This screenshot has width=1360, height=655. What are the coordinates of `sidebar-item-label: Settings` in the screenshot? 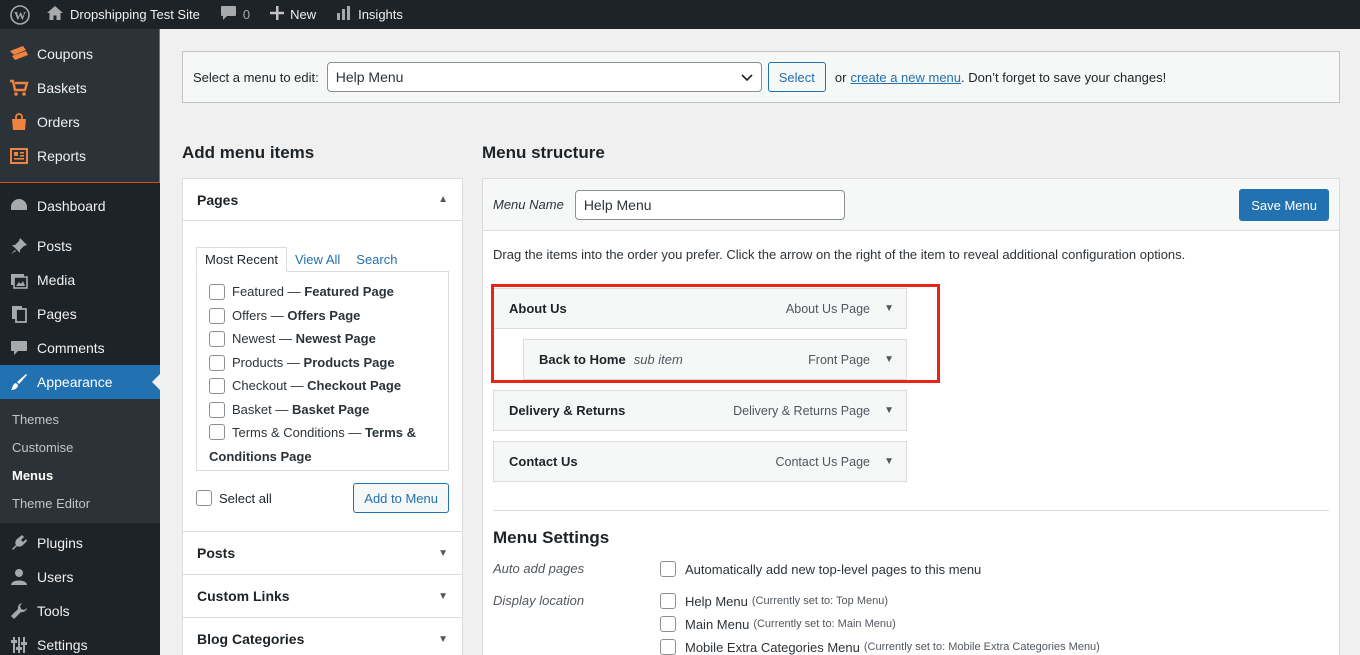 It's located at (62, 645).